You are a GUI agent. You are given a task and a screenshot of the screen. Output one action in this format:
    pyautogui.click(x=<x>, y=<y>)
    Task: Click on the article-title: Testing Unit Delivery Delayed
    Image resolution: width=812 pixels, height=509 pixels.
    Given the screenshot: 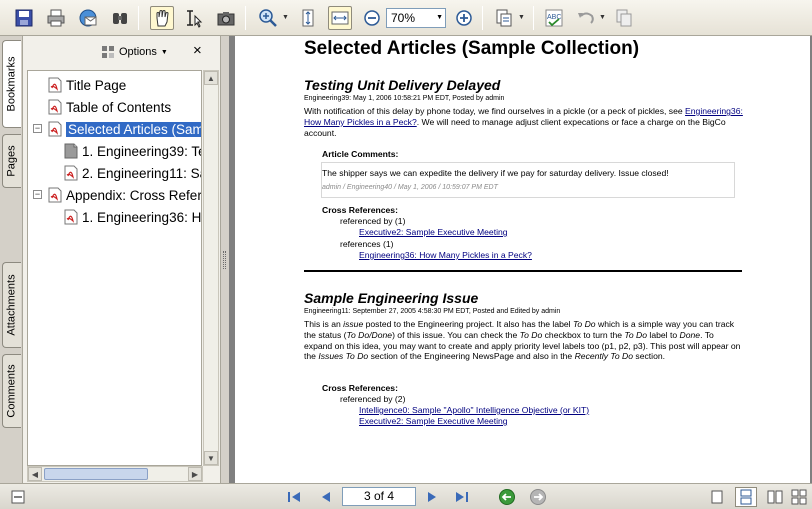 What is the action you would take?
    pyautogui.click(x=402, y=85)
    